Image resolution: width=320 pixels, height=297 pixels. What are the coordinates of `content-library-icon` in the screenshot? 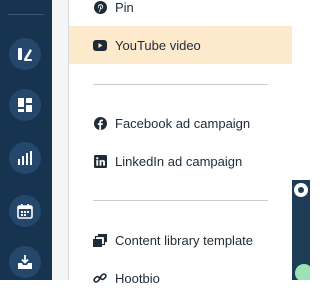 It's located at (100, 240).